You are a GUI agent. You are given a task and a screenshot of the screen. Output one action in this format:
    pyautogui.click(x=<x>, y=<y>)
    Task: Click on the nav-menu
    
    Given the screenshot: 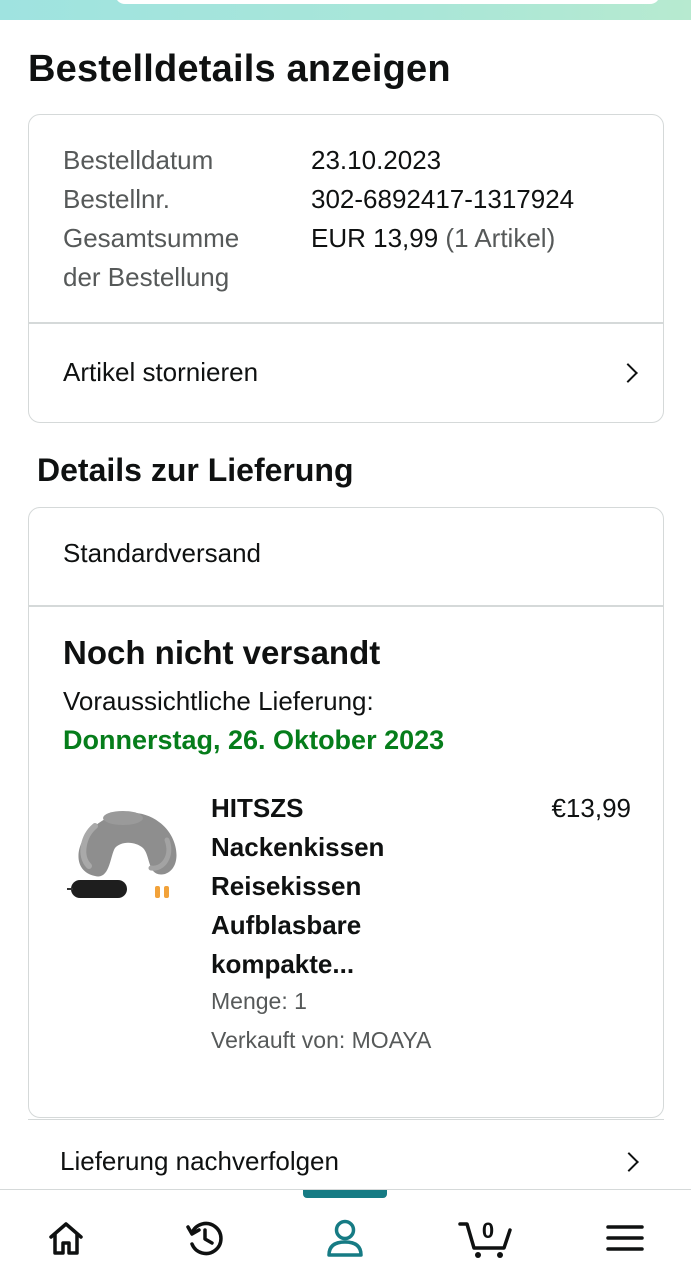 What is the action you would take?
    pyautogui.click(x=625, y=1238)
    